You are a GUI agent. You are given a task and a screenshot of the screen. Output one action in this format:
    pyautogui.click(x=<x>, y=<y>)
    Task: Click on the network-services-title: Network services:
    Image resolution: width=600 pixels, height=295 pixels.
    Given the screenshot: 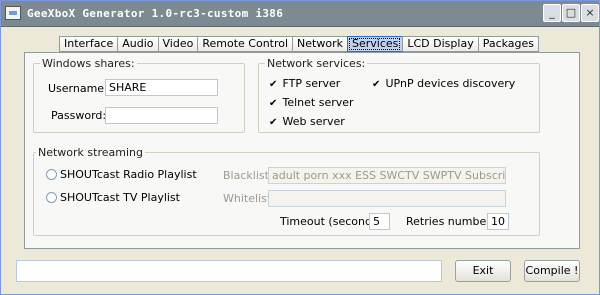 What is the action you would take?
    pyautogui.click(x=316, y=63)
    